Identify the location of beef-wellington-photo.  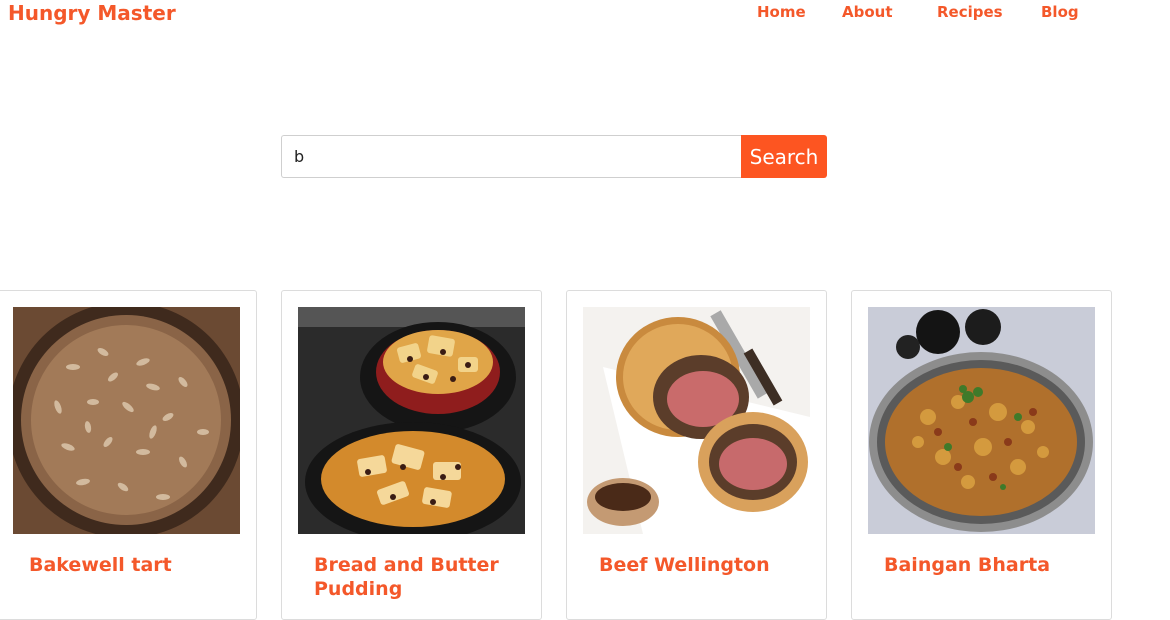
(696, 420).